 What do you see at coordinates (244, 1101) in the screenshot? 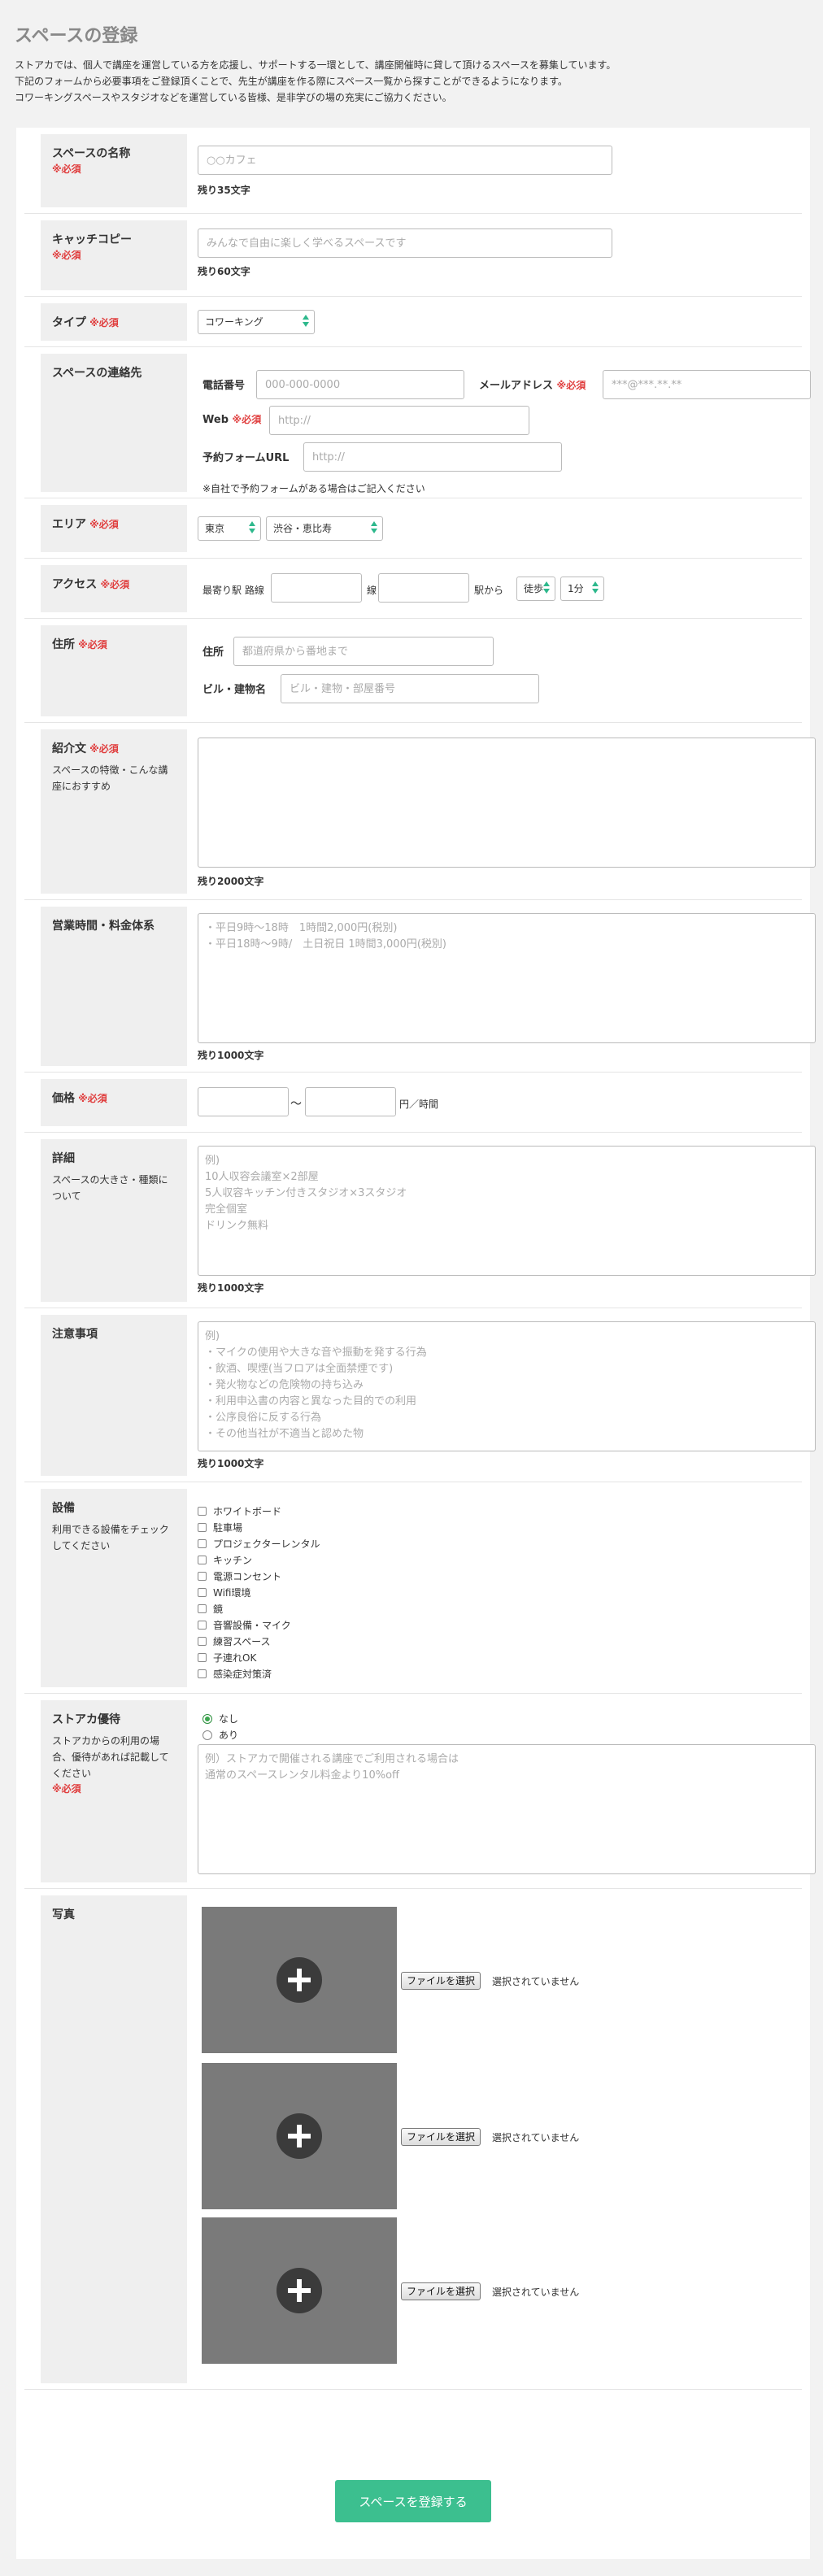
I see `price-min-input` at bounding box center [244, 1101].